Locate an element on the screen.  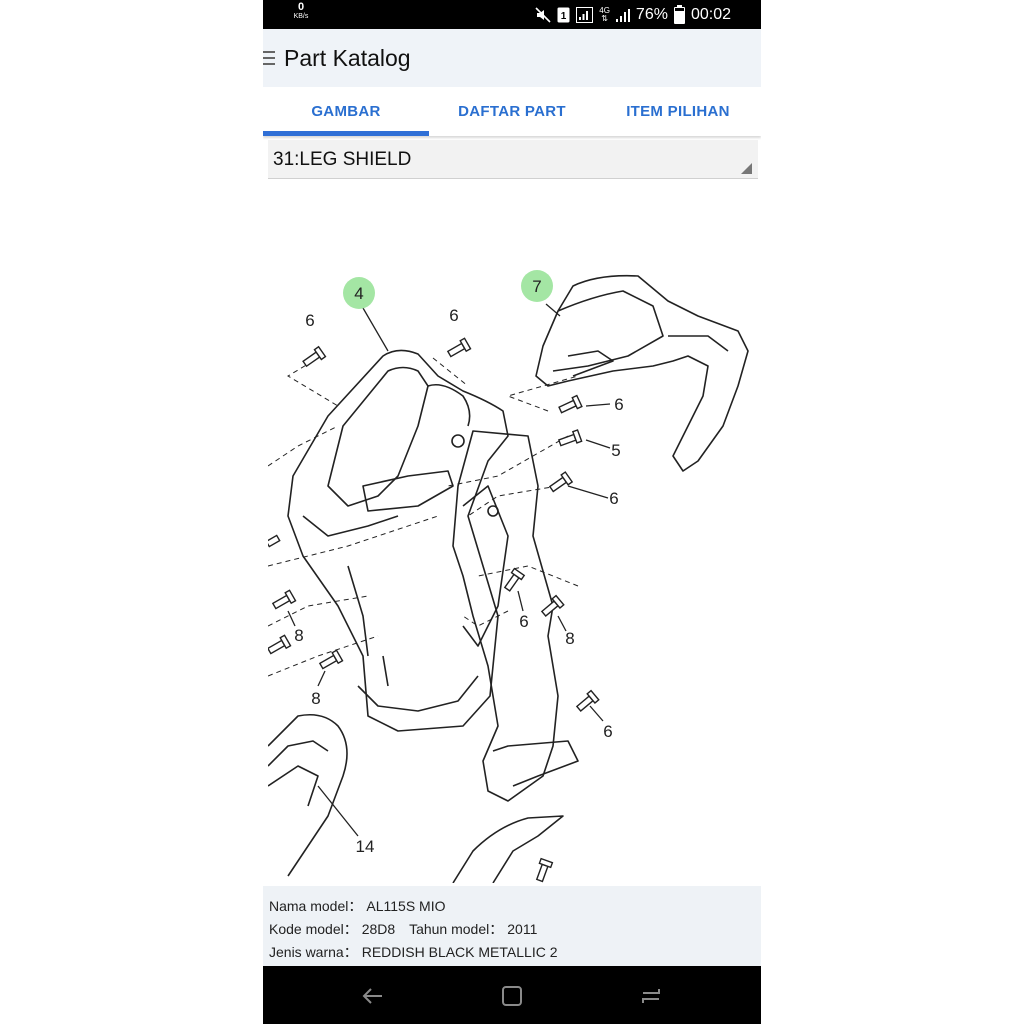
model-year-value: 2011 is located at coordinates (522, 929).